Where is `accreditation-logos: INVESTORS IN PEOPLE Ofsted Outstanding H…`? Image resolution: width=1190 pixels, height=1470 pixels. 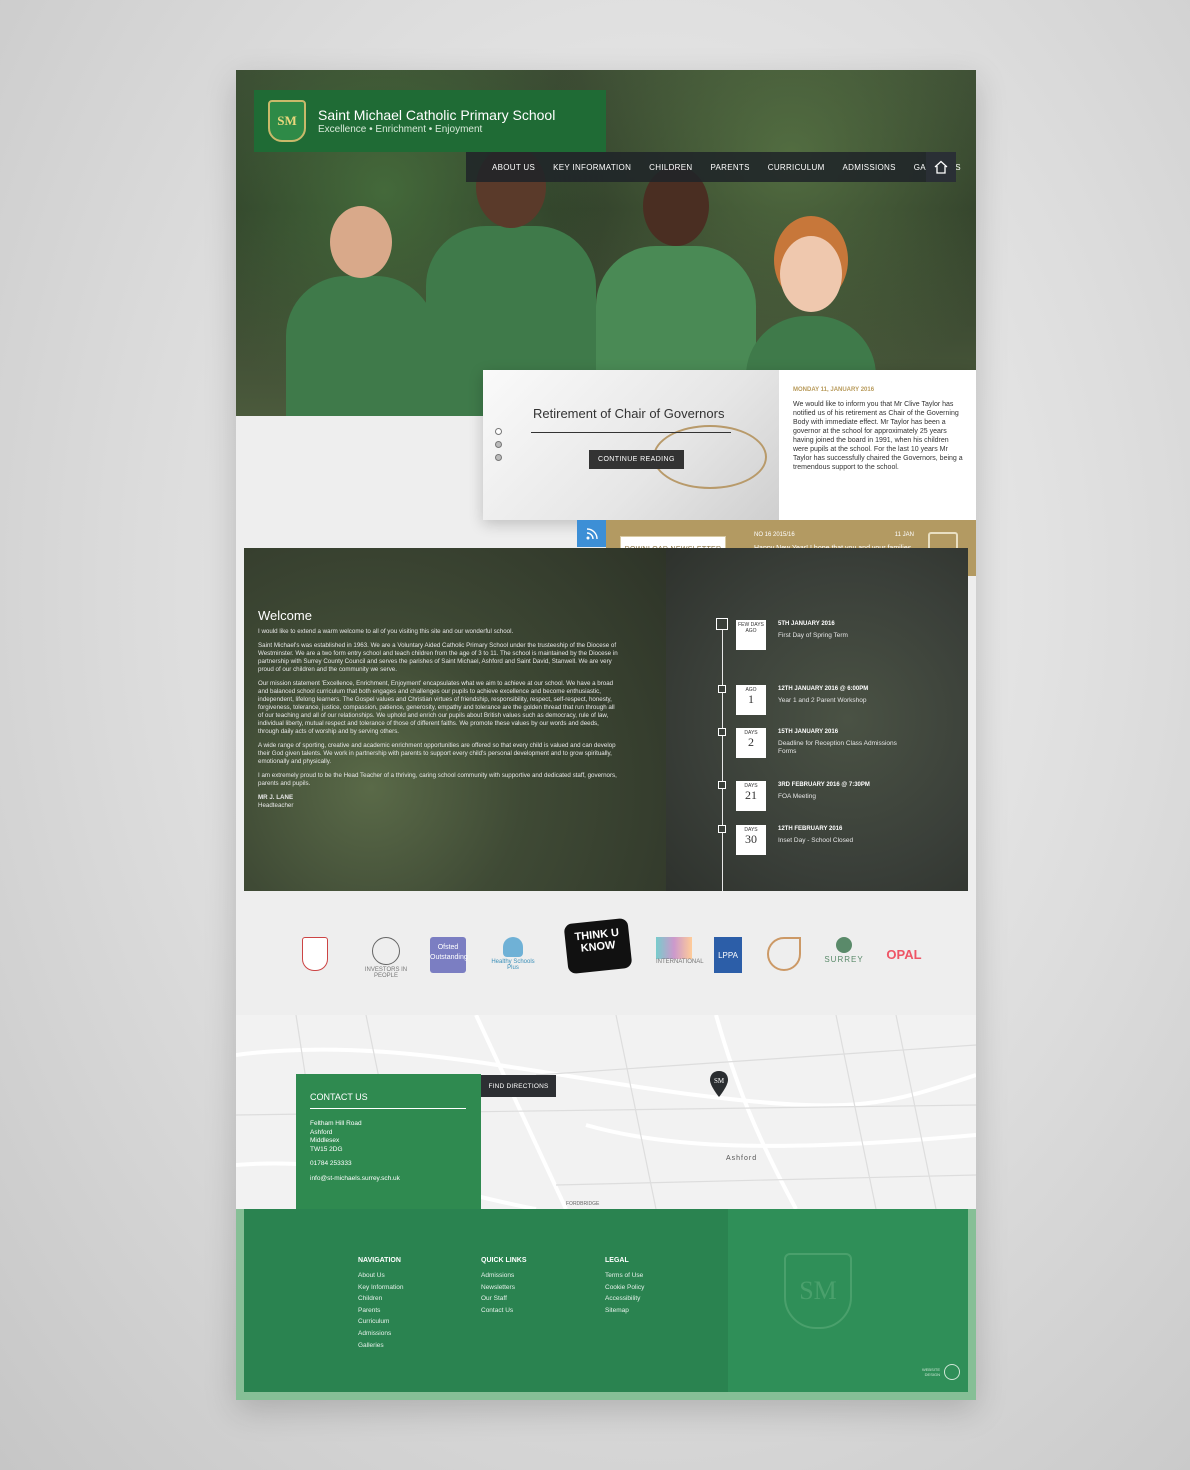 accreditation-logos: INVESTORS IN PEOPLE Ofsted Outstanding H… is located at coordinates (606, 953).